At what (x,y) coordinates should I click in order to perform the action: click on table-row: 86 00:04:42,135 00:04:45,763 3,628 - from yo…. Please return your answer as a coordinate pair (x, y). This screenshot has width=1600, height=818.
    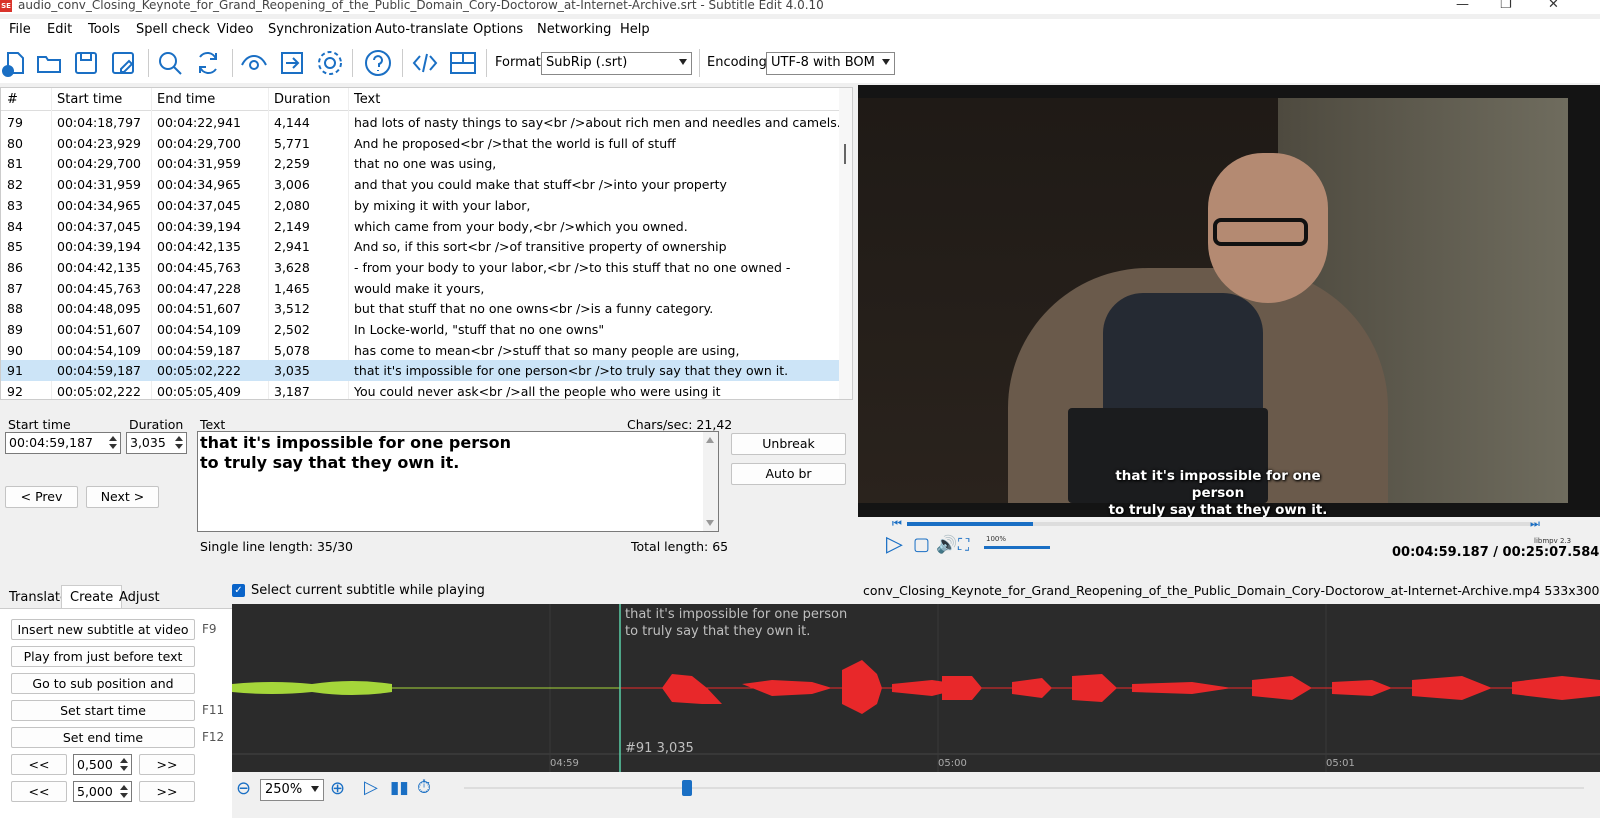
    Looking at the image, I should click on (420, 267).